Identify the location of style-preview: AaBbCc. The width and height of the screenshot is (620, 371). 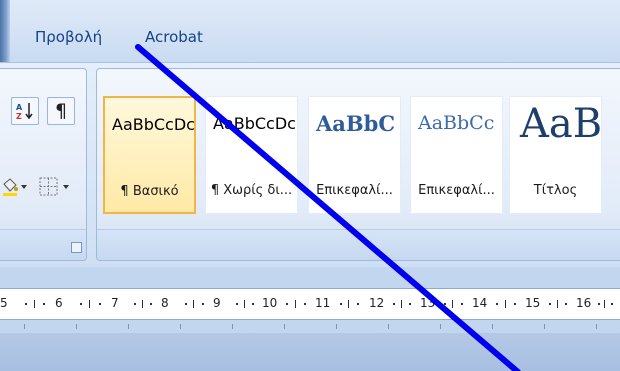
(456, 123).